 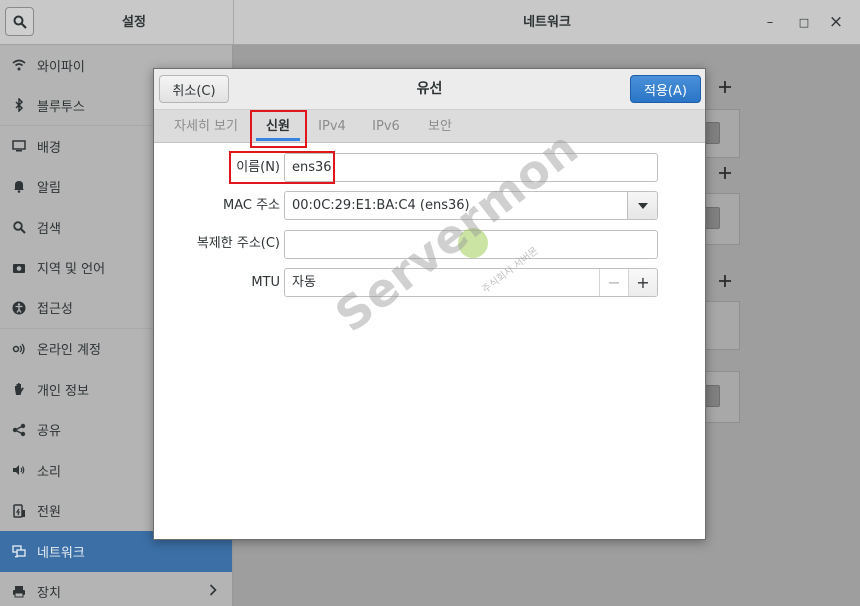 What do you see at coordinates (194, 89) in the screenshot?
I see `cancel-button: 취소(C)` at bounding box center [194, 89].